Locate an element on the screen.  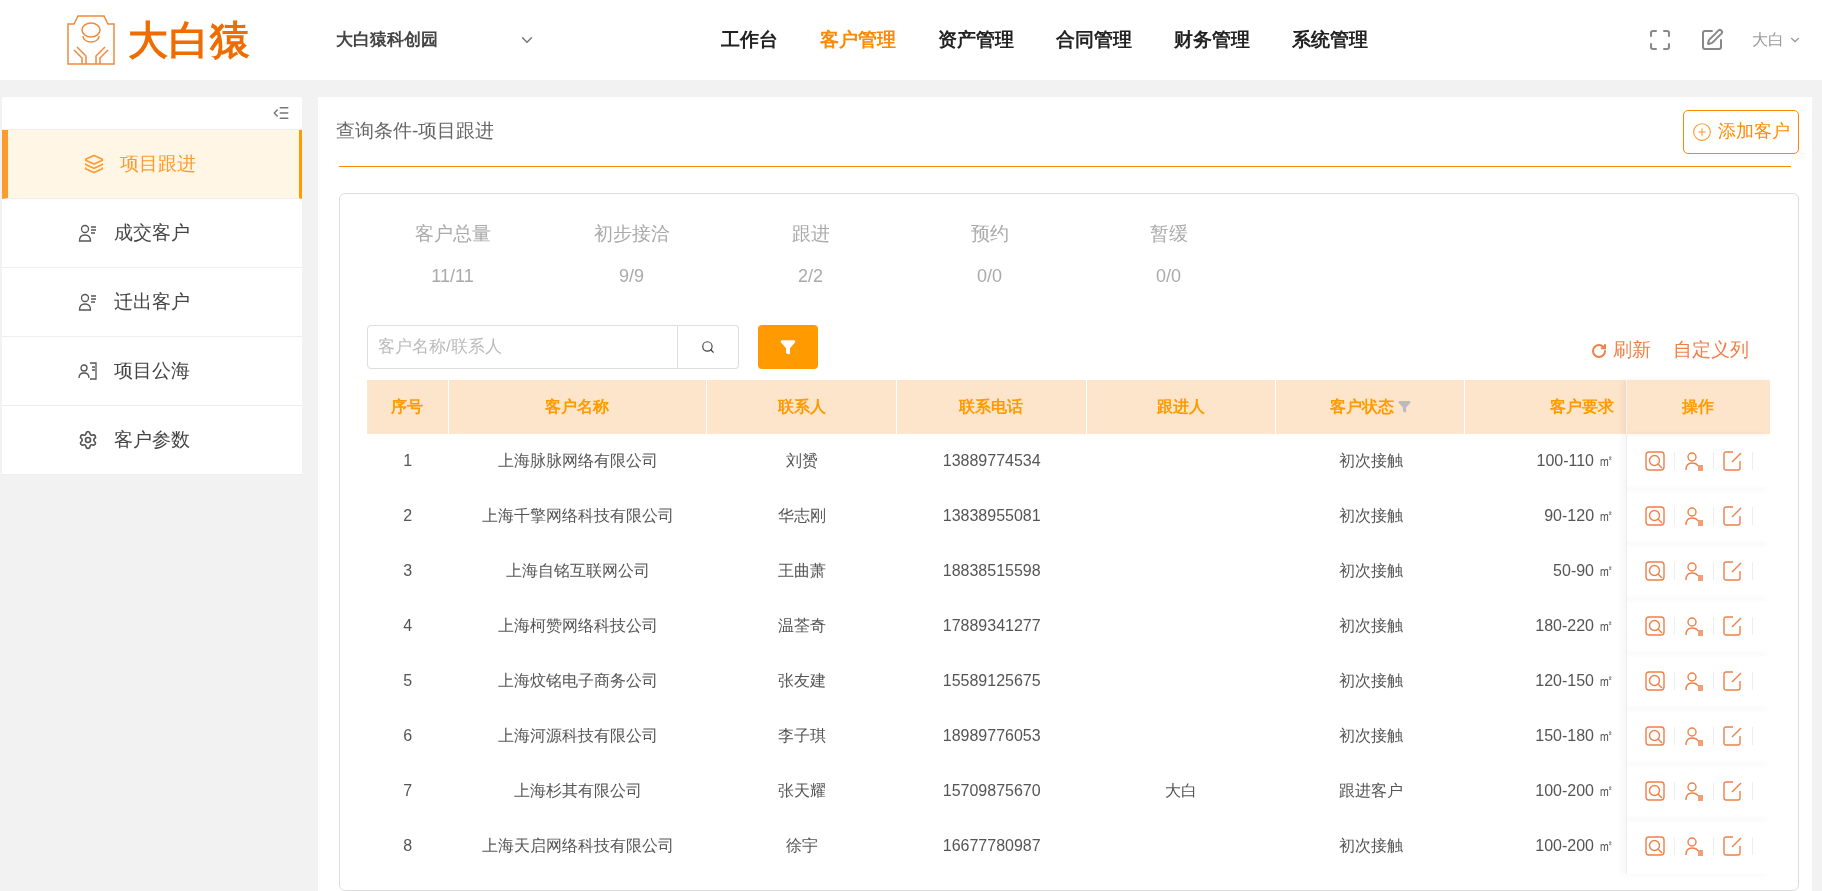
page-title: 查询条件-项目跟进 is located at coordinates (415, 131).